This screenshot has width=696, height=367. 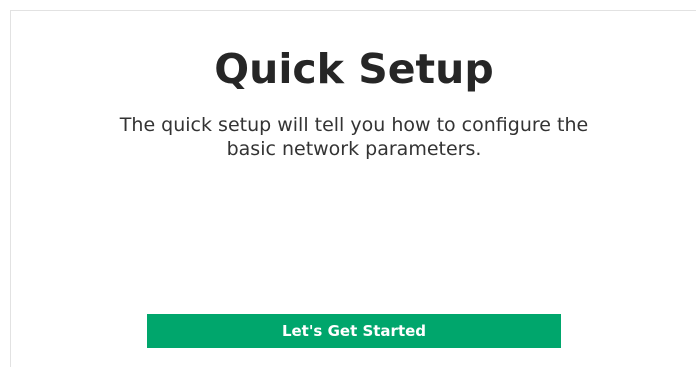 I want to click on page-title: Quick Setup, so click(x=354, y=69).